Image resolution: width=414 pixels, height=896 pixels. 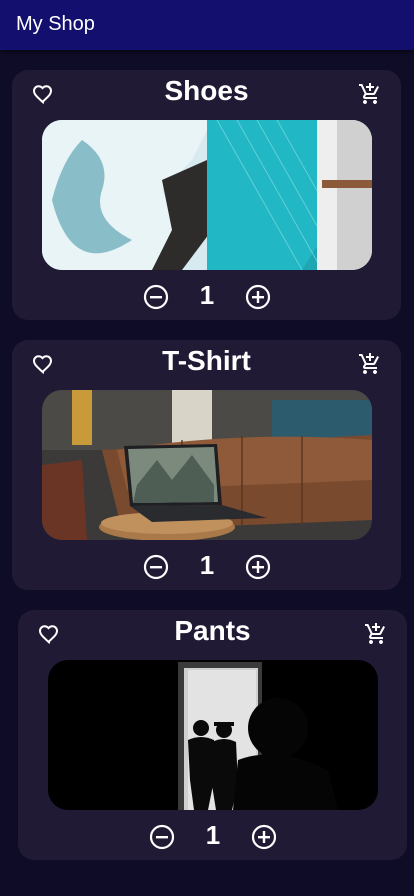 What do you see at coordinates (207, 25) in the screenshot?
I see `app-bar: My Shop` at bounding box center [207, 25].